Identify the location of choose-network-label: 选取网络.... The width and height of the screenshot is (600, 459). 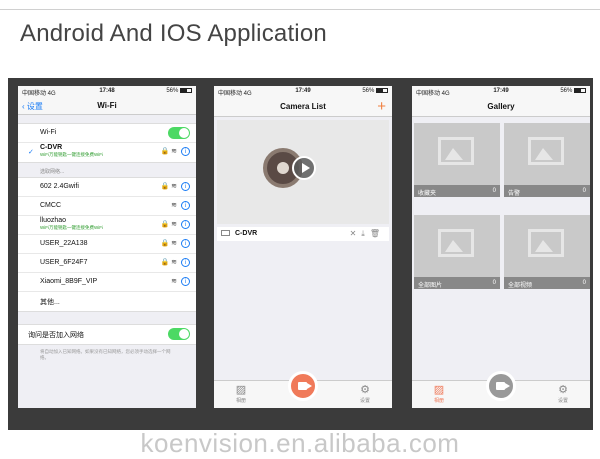
(52, 172).